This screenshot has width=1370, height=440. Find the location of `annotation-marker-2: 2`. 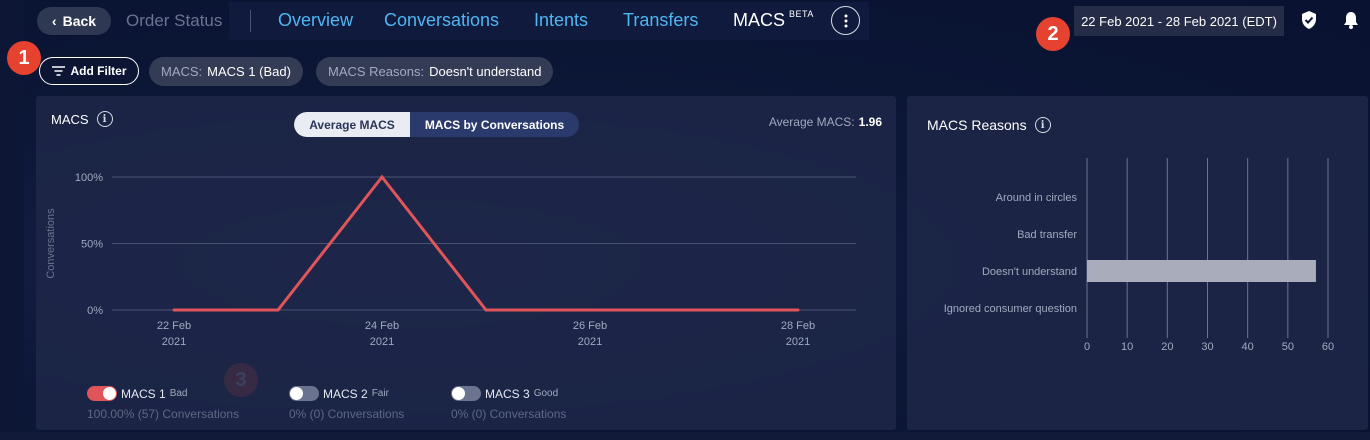

annotation-marker-2: 2 is located at coordinates (1053, 34).